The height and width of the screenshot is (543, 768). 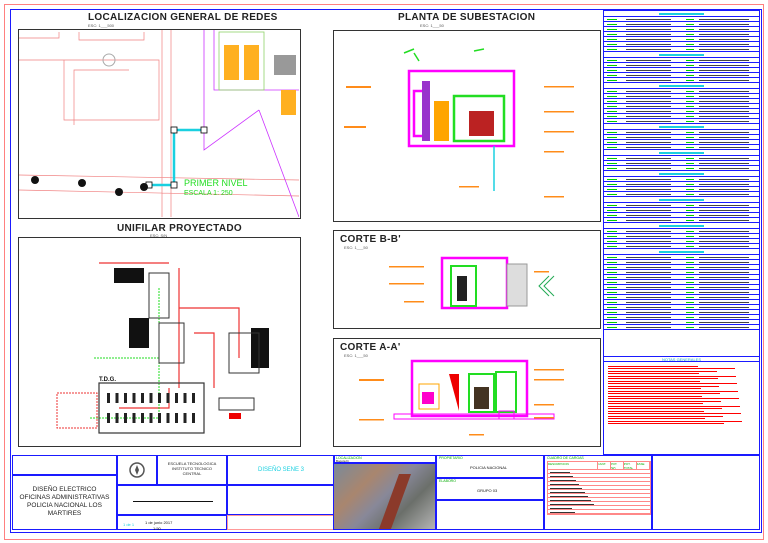 I want to click on design-box: DISEÑO SENE 3, so click(x=281, y=470).